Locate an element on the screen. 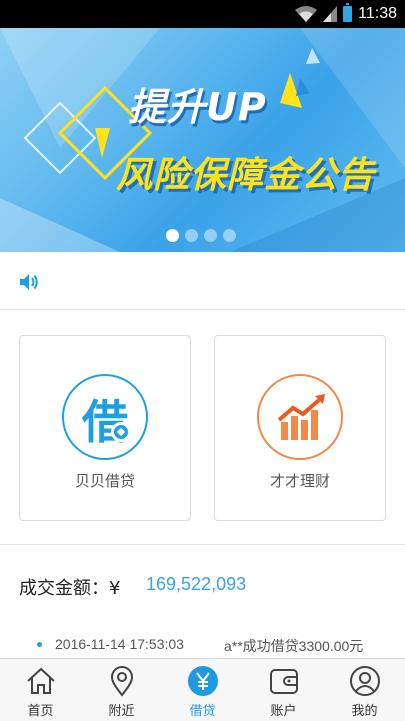 This screenshot has height=721, width=405. wallet-icon is located at coordinates (283, 681).